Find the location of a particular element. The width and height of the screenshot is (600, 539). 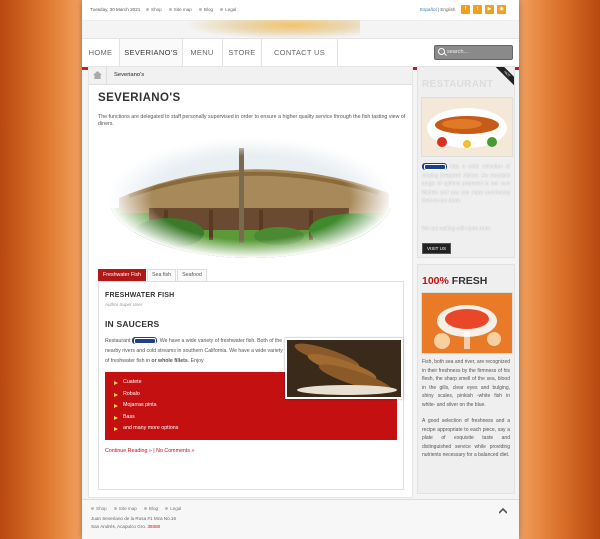

address-line-1: Juan Severiano de la Rosa #1 Mza No.16 is located at coordinates (134, 518).